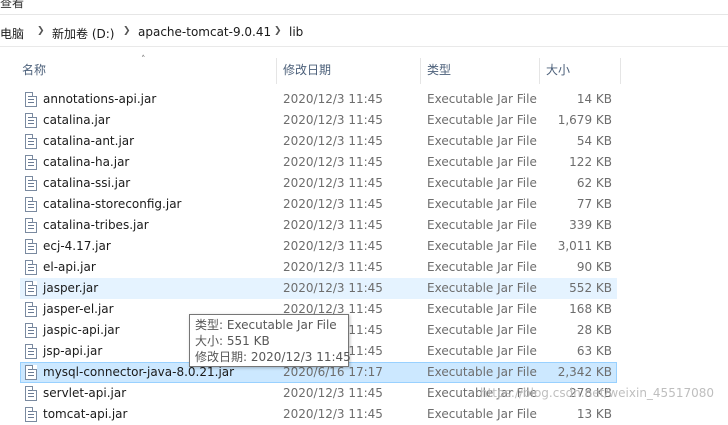 The width and height of the screenshot is (728, 425). Describe the element at coordinates (100, 99) in the screenshot. I see `file-name: annotations-api.jar` at that location.